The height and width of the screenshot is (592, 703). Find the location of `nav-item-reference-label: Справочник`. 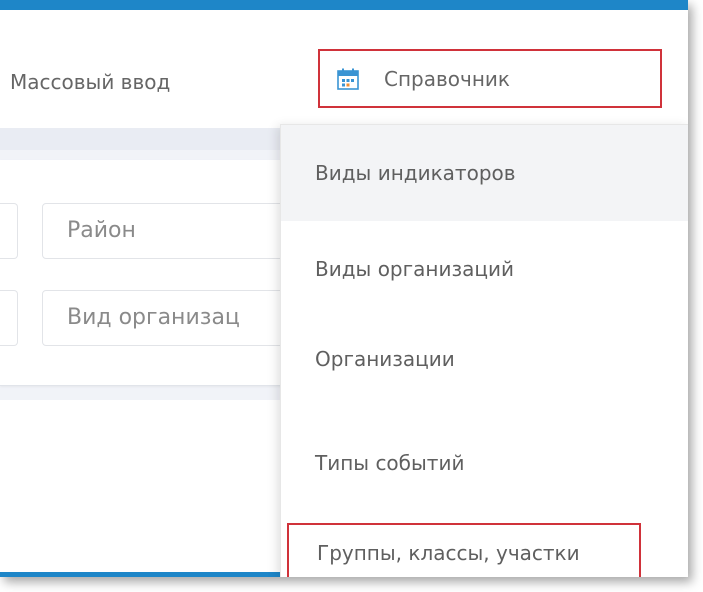

nav-item-reference-label: Справочник is located at coordinates (447, 78).